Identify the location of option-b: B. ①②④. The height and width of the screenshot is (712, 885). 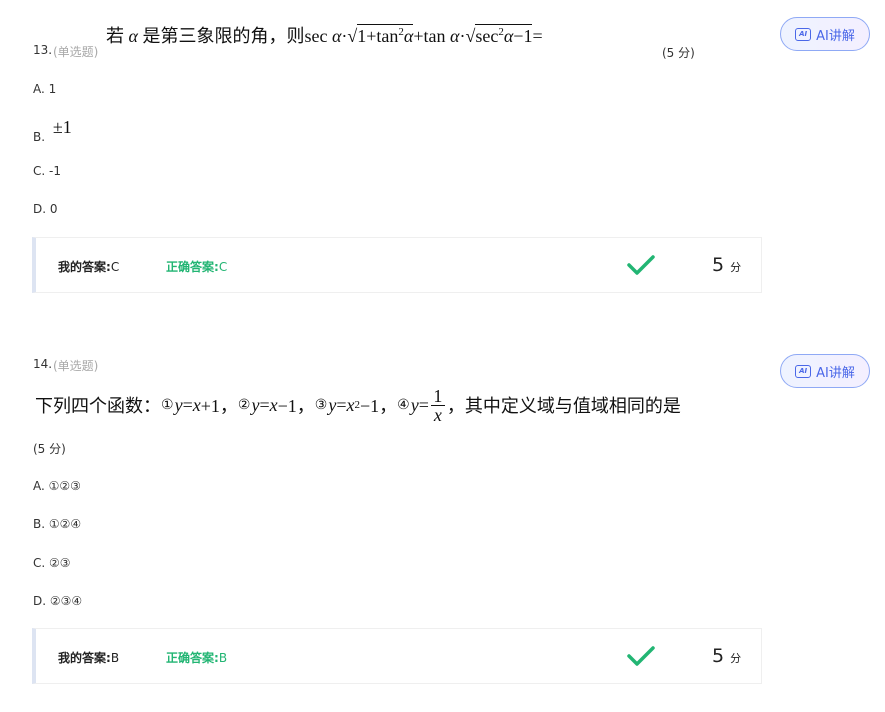
(57, 524).